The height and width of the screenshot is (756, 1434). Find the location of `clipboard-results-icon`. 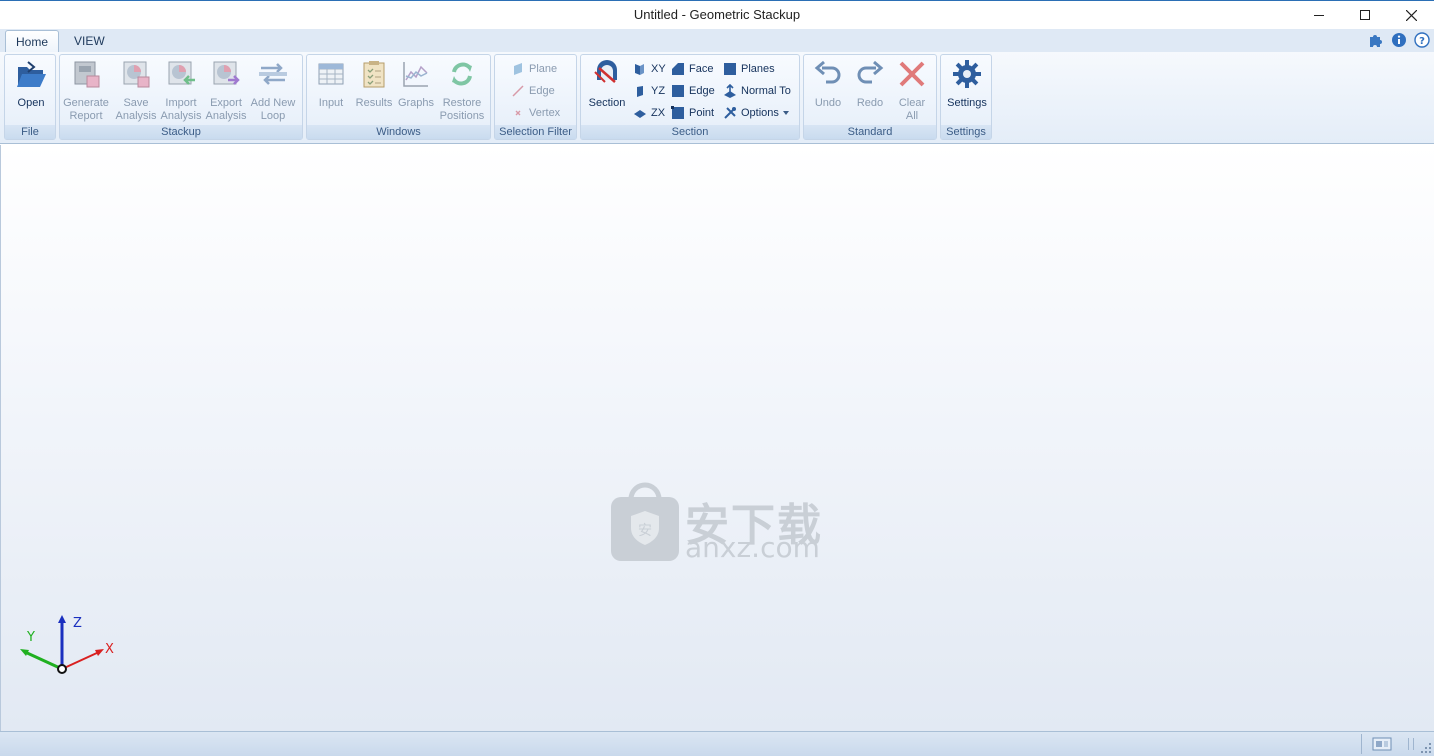

clipboard-results-icon is located at coordinates (374, 74).